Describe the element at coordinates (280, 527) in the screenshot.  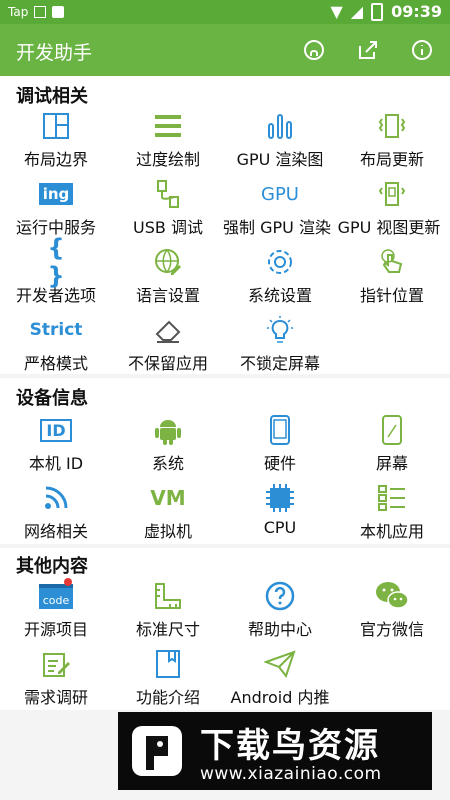
I see `item-label: CPU` at that location.